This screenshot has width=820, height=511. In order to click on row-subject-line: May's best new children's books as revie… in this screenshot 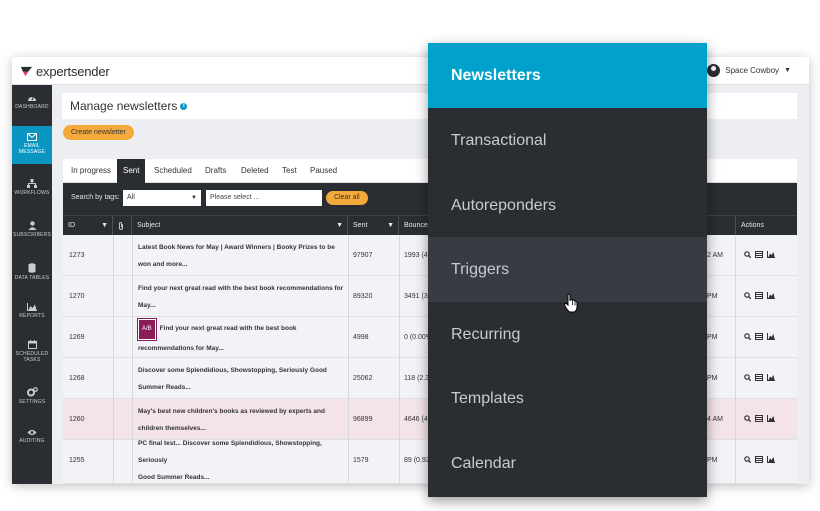, I will do `click(231, 411)`.